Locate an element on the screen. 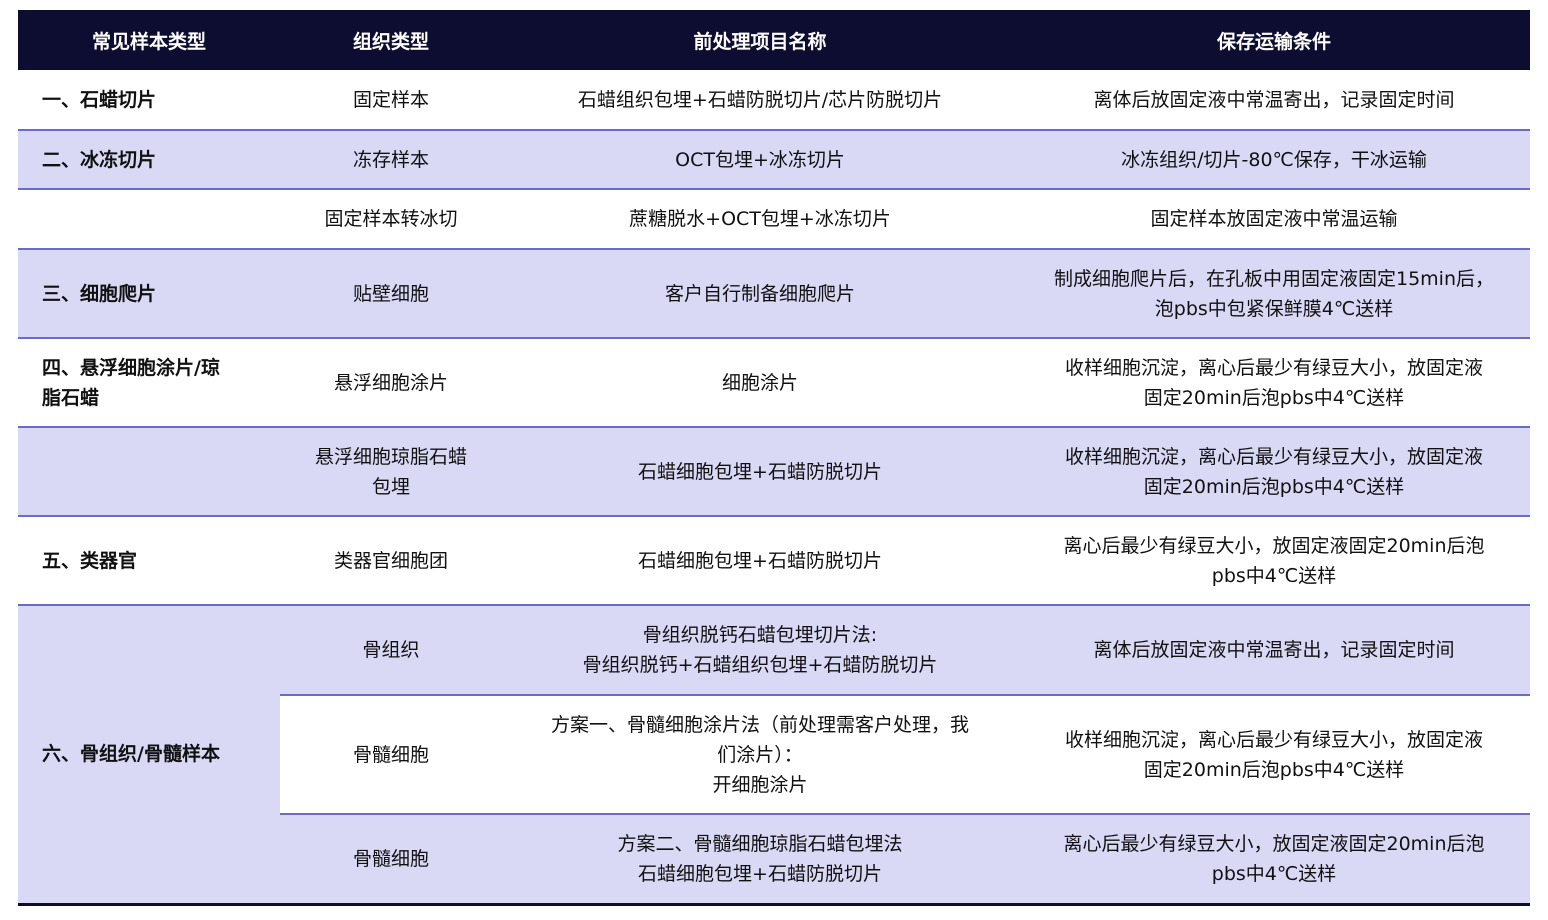 The image size is (1548, 920). tissue-text: 冻存样本 is located at coordinates (390, 159).